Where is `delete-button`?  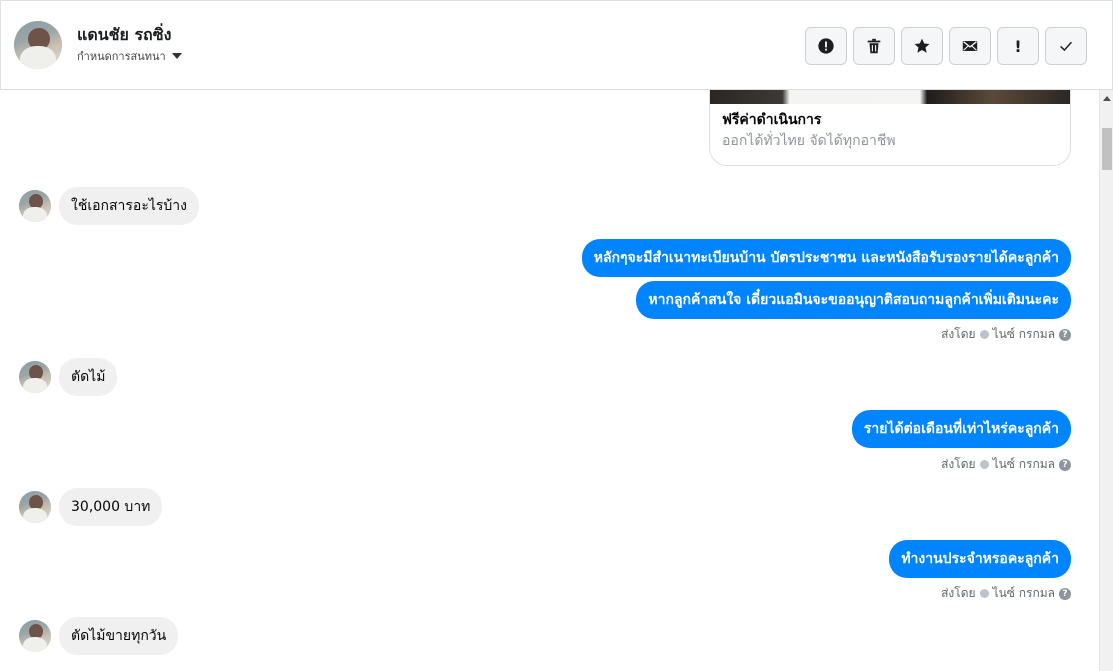
delete-button is located at coordinates (874, 46).